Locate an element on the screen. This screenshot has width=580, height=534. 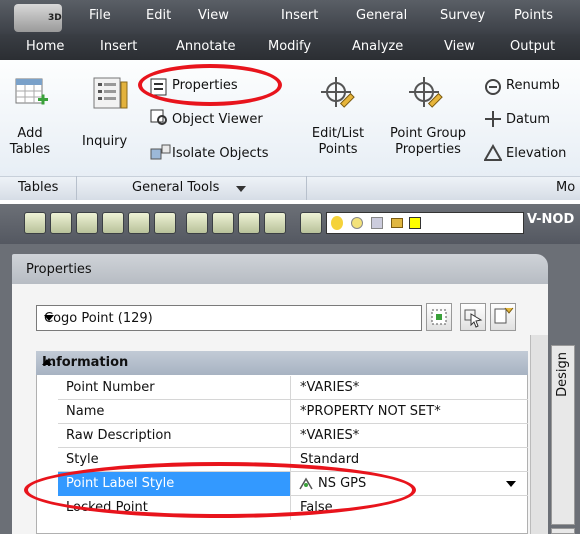
tab-design: Design is located at coordinates (563, 435).